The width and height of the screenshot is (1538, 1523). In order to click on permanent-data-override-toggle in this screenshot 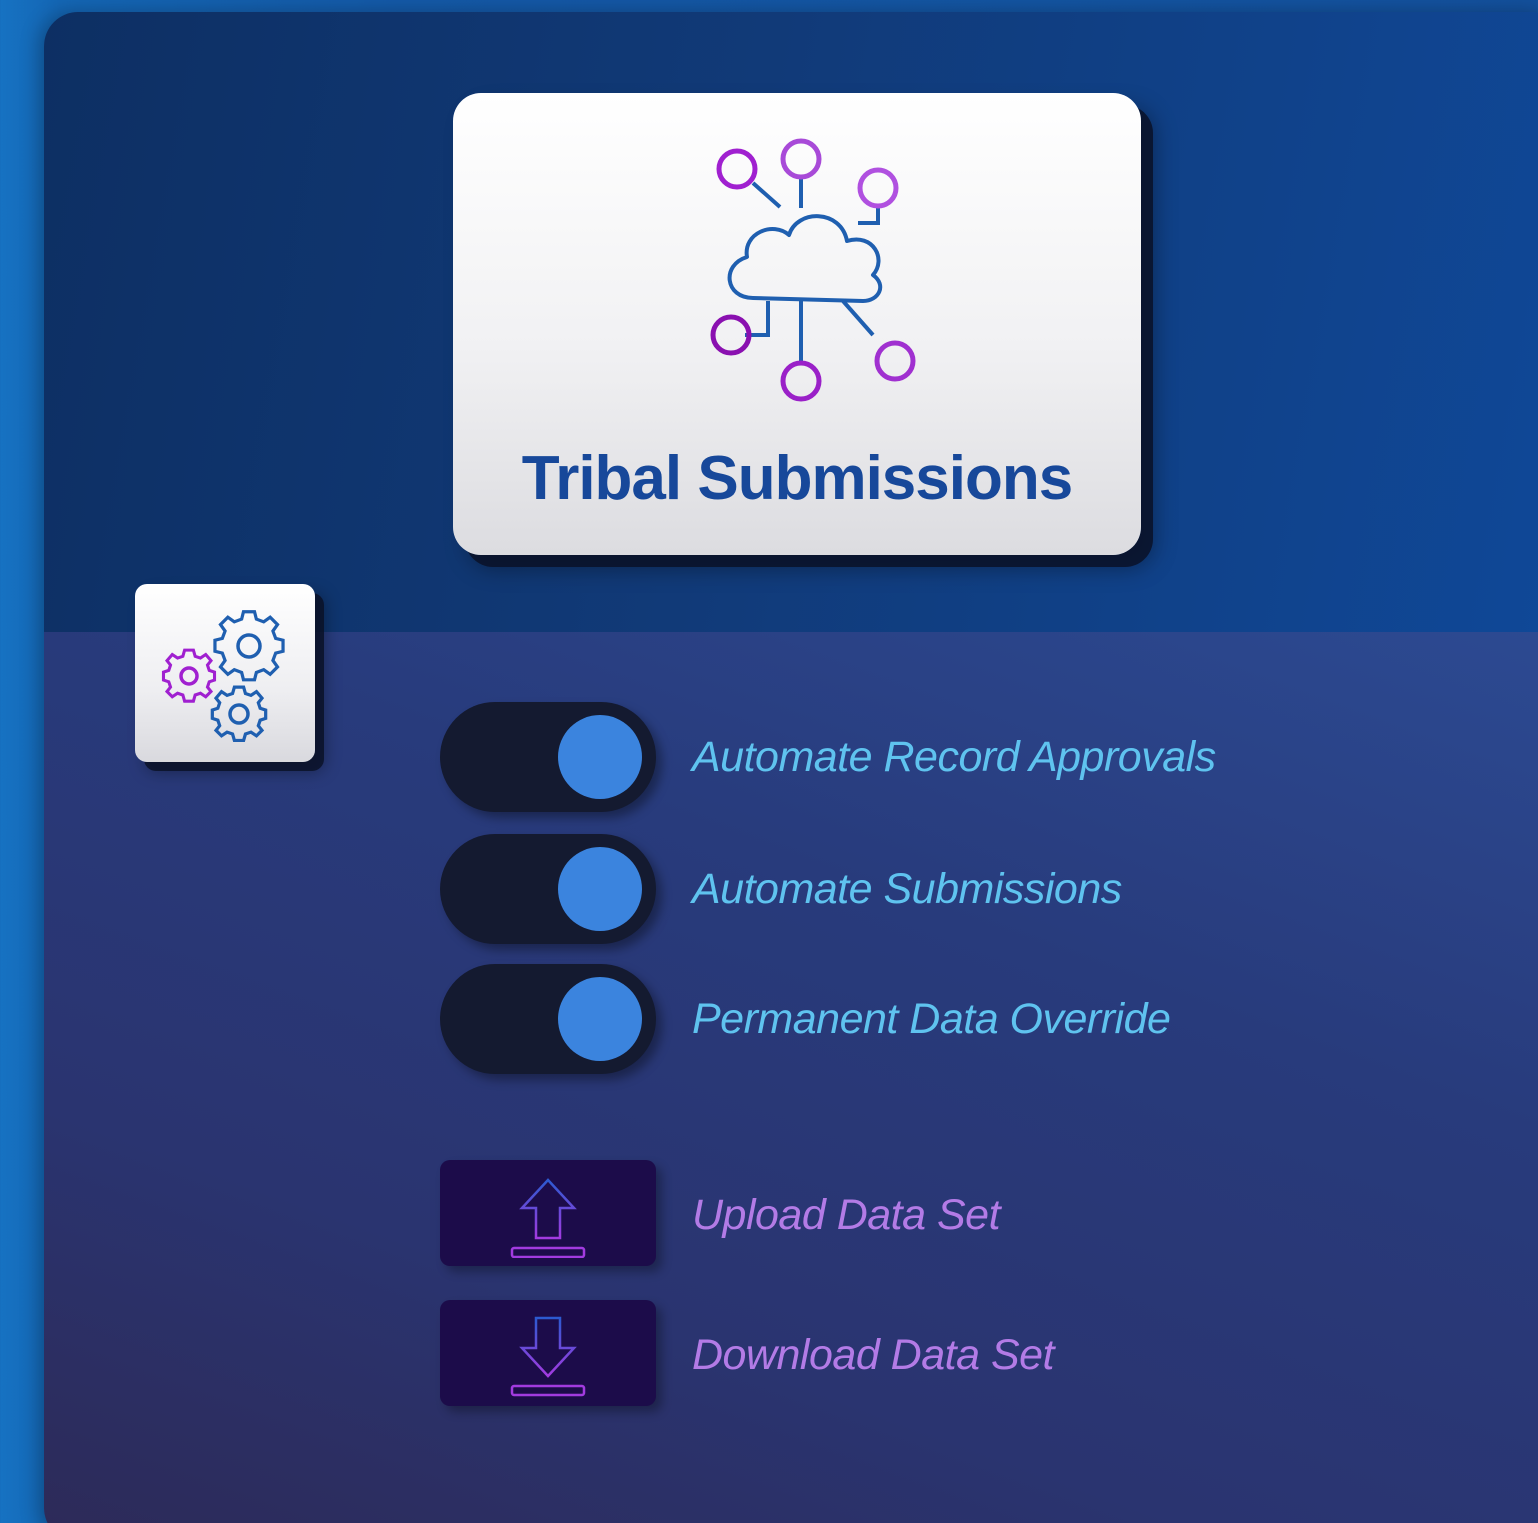, I will do `click(548, 1019)`.